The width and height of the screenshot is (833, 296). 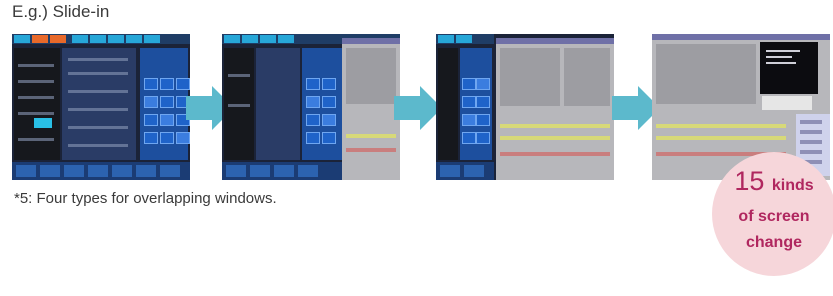 I want to click on badge-unit: kinds, so click(x=792, y=185).